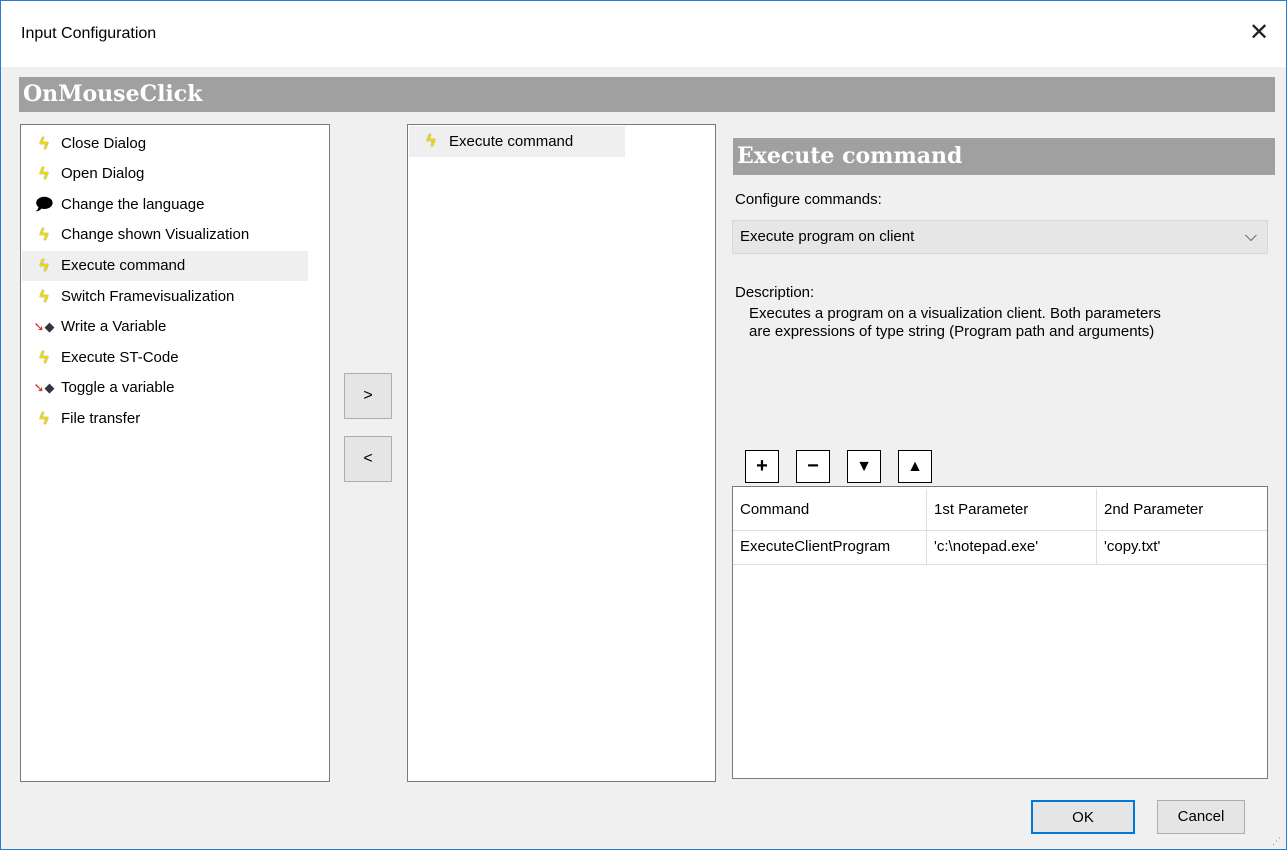 This screenshot has width=1287, height=850. What do you see at coordinates (89, 33) in the screenshot?
I see `dialog-title: Input Configuration` at bounding box center [89, 33].